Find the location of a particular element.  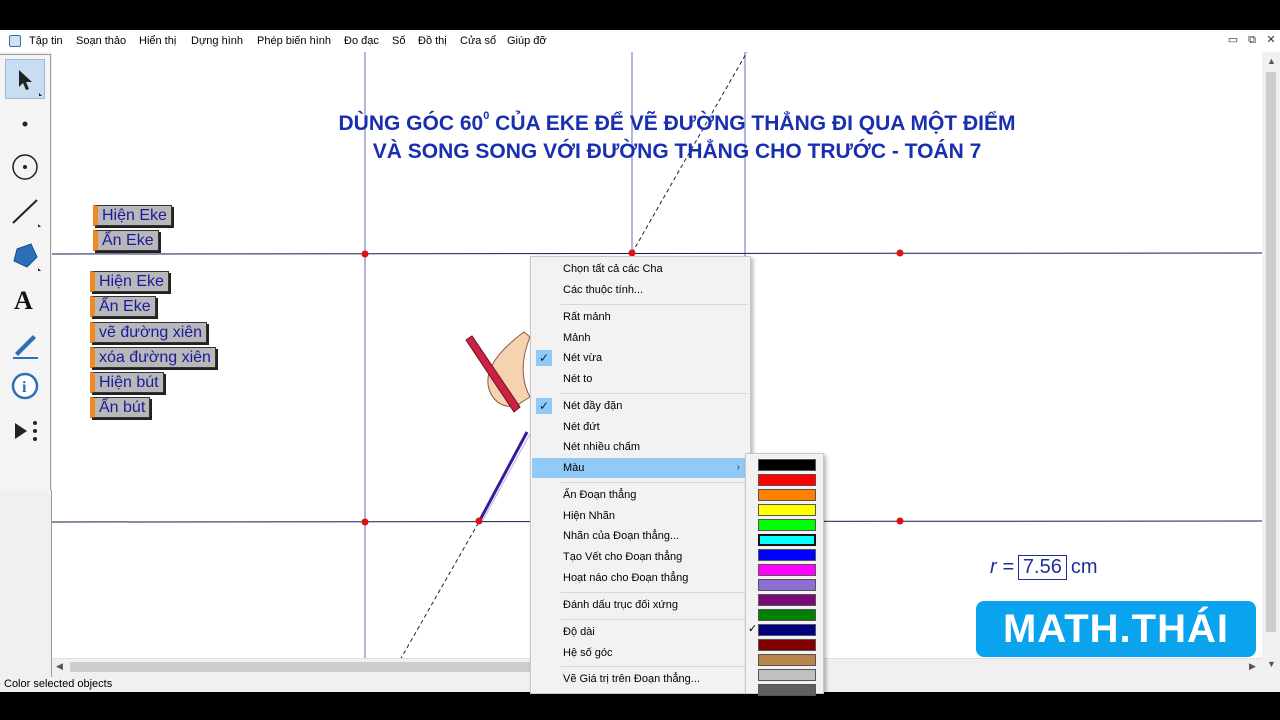

radius-measurement: r = 7.56 cm is located at coordinates (1044, 567).